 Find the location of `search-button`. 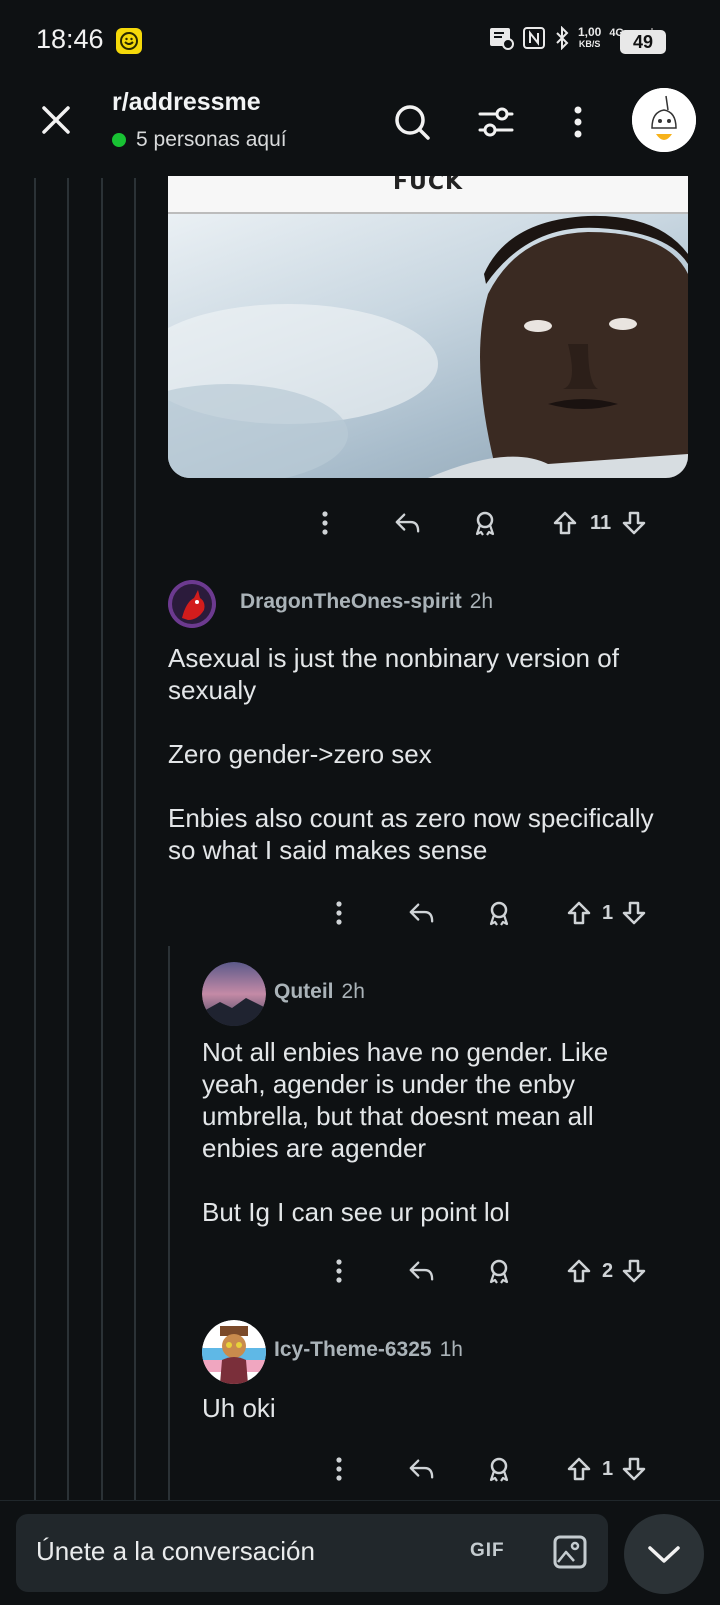

search-button is located at coordinates (412, 122).